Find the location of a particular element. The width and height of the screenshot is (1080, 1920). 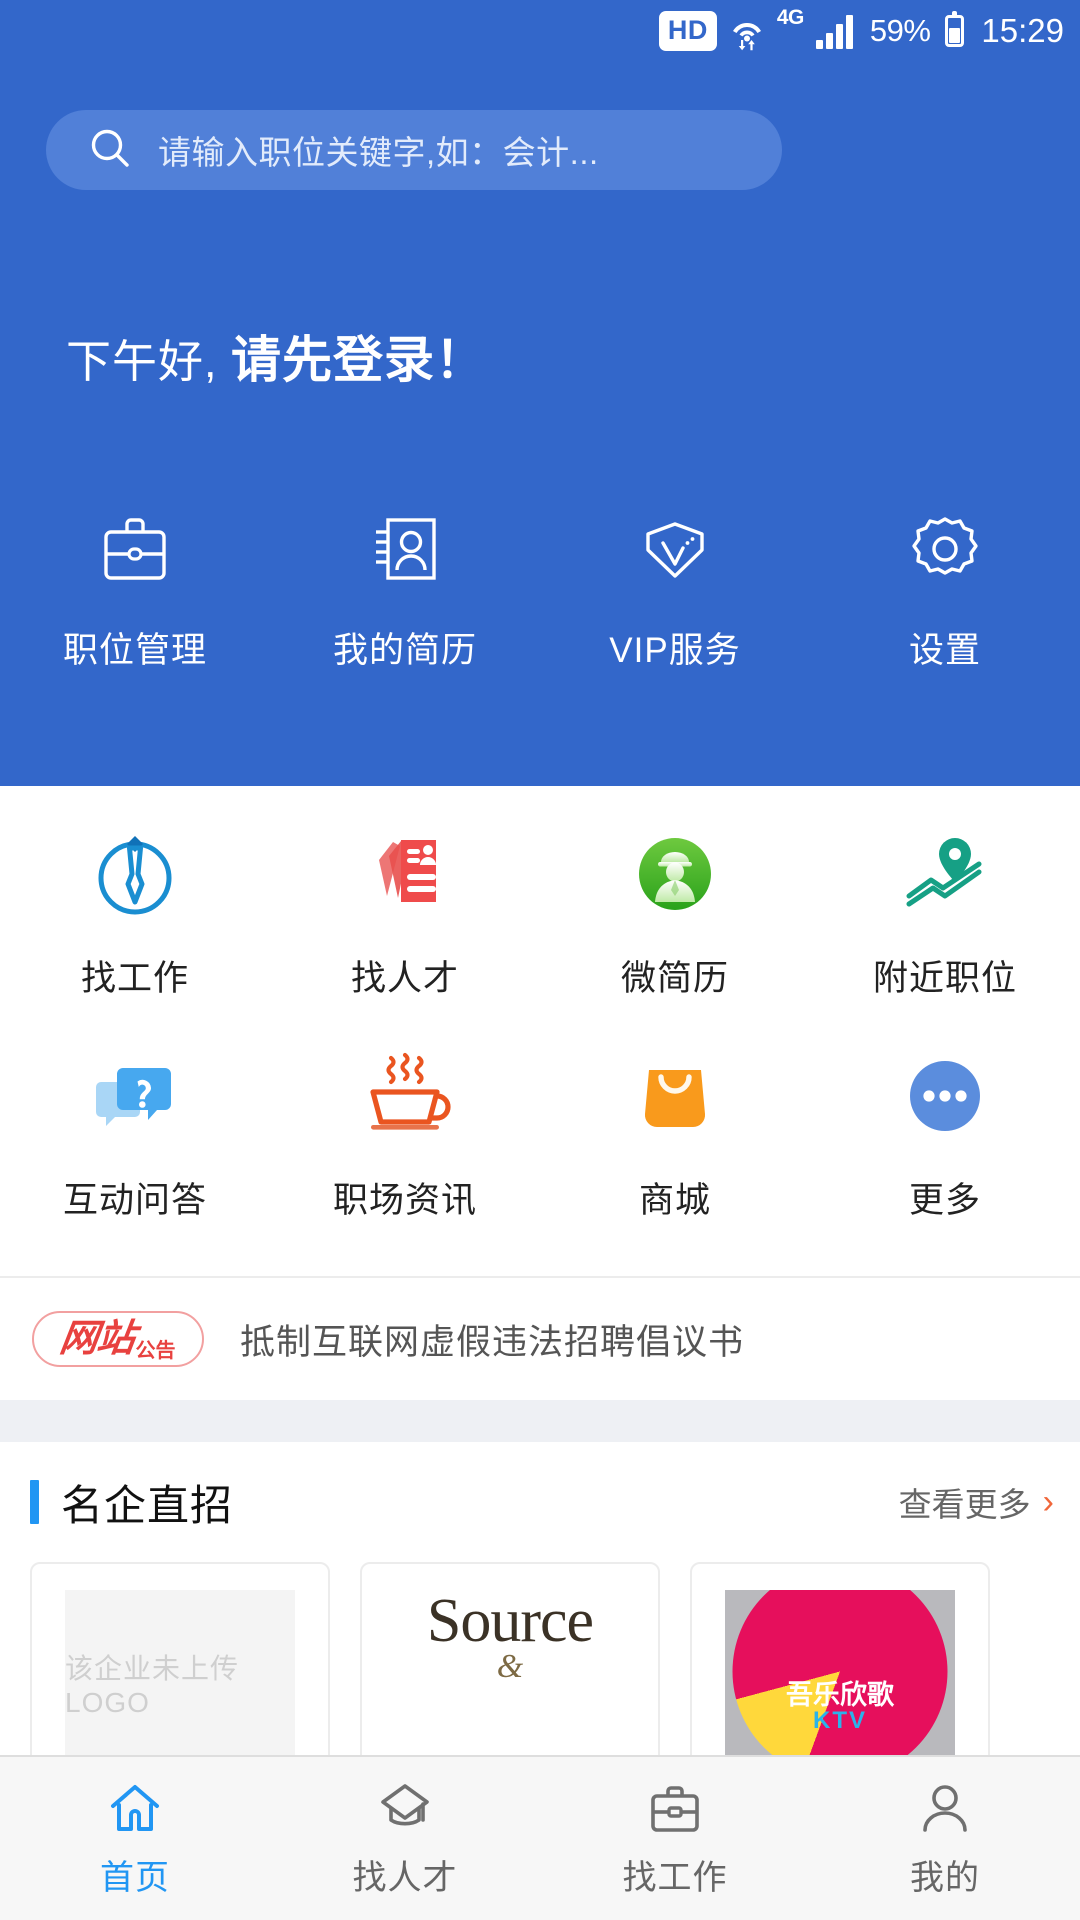

diamond-vip-icon is located at coordinates (675, 549).